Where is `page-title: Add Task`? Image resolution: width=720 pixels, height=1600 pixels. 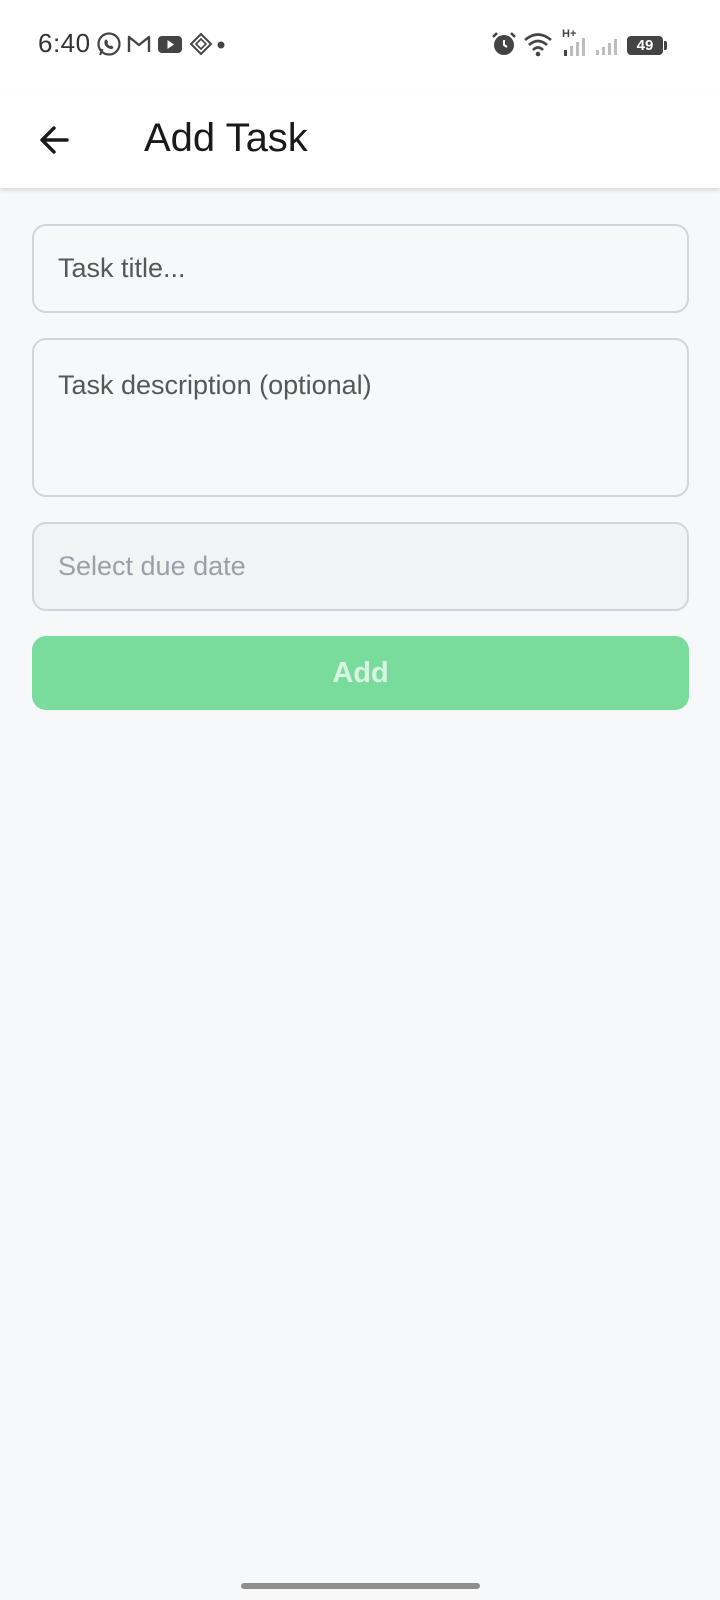
page-title: Add Task is located at coordinates (226, 138).